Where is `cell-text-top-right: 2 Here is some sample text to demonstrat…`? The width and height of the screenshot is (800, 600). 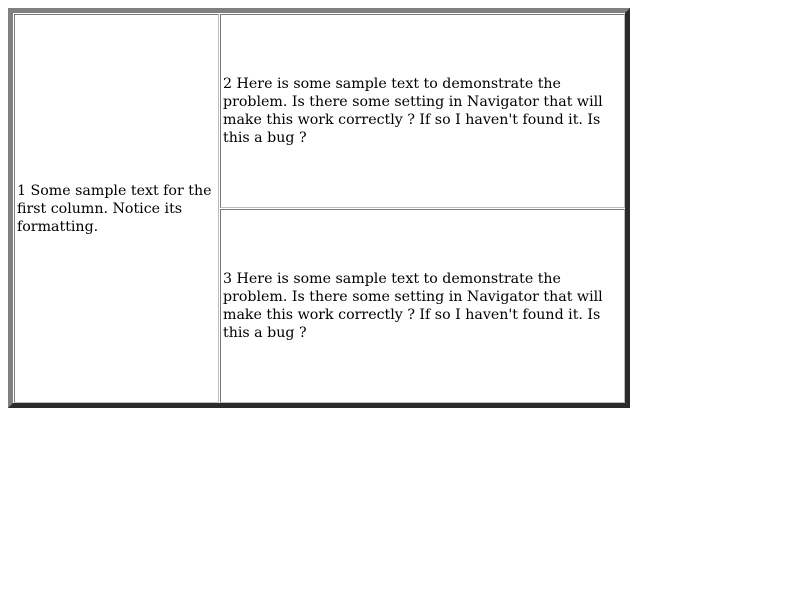
cell-text-top-right: 2 Here is some sample text to demonstrat… is located at coordinates (413, 111).